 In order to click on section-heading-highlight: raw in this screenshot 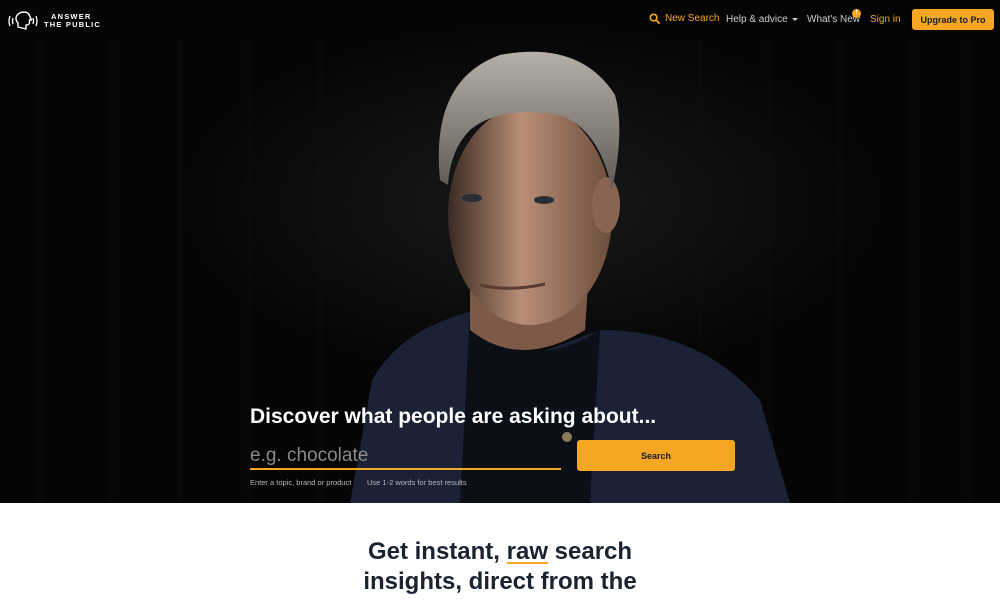, I will do `click(527, 551)`.